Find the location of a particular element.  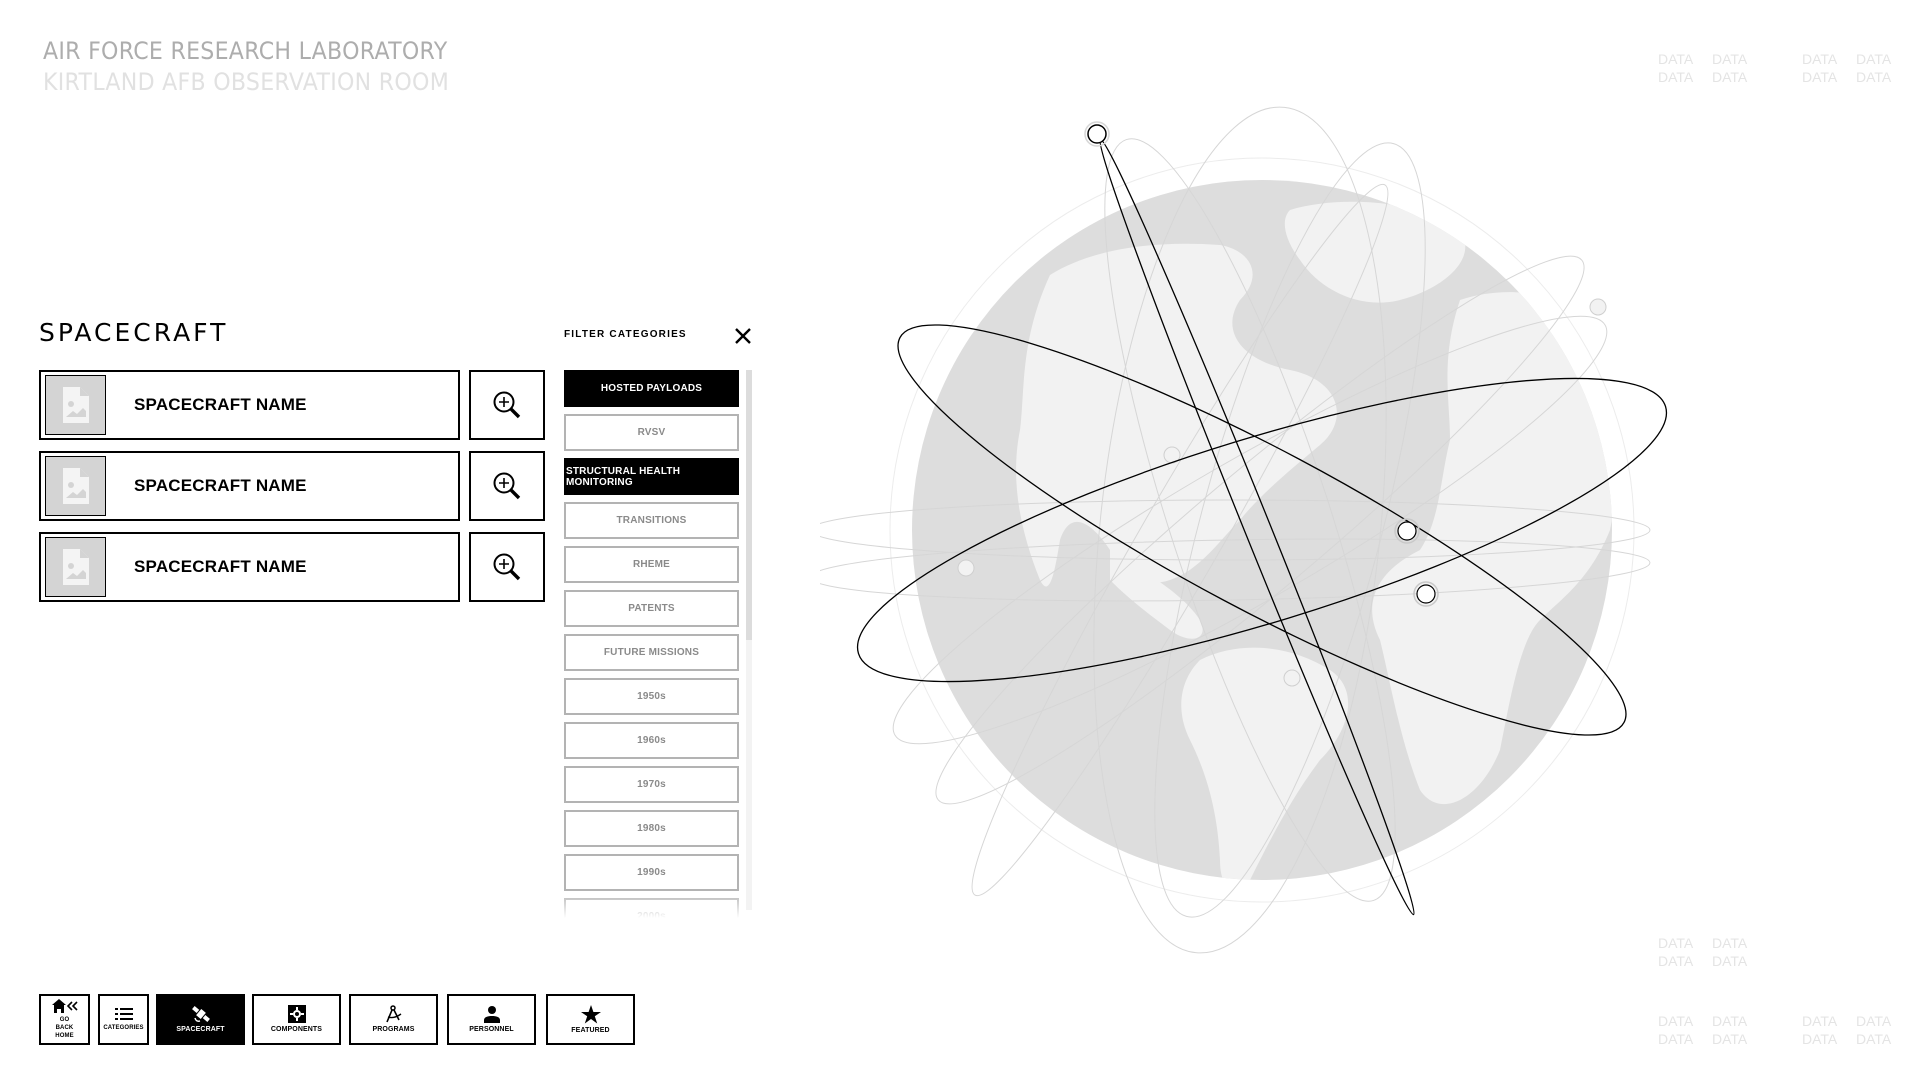

filter-category-button: 1950s is located at coordinates (651, 696).